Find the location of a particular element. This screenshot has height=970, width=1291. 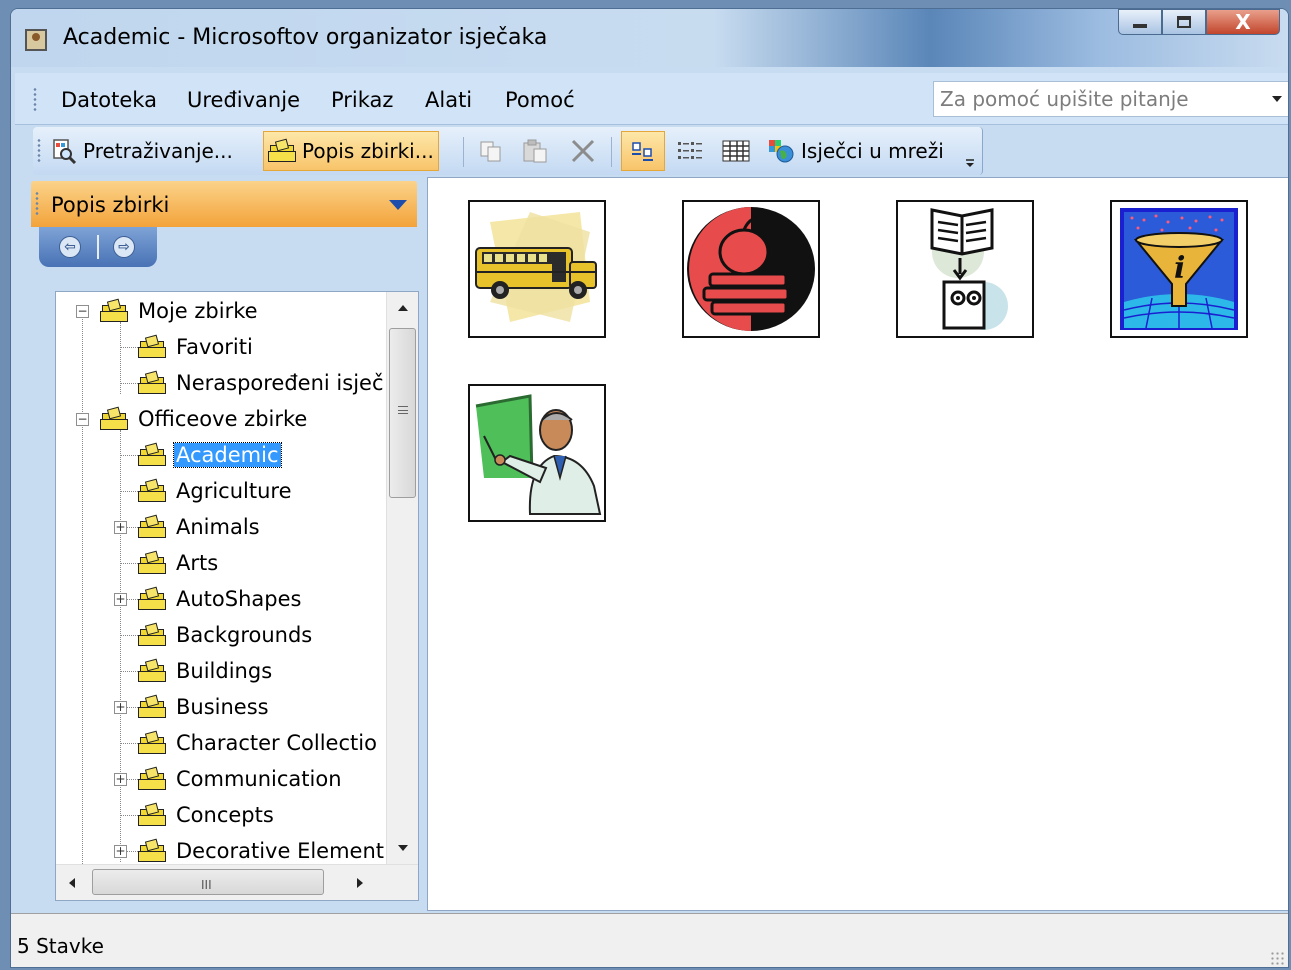

tree-item: Officeove zbirke is located at coordinates (204, 419).